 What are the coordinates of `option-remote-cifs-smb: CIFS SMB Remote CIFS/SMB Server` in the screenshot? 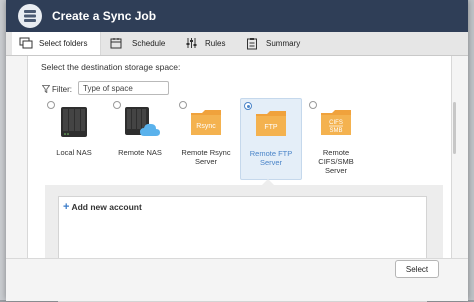 It's located at (336, 138).